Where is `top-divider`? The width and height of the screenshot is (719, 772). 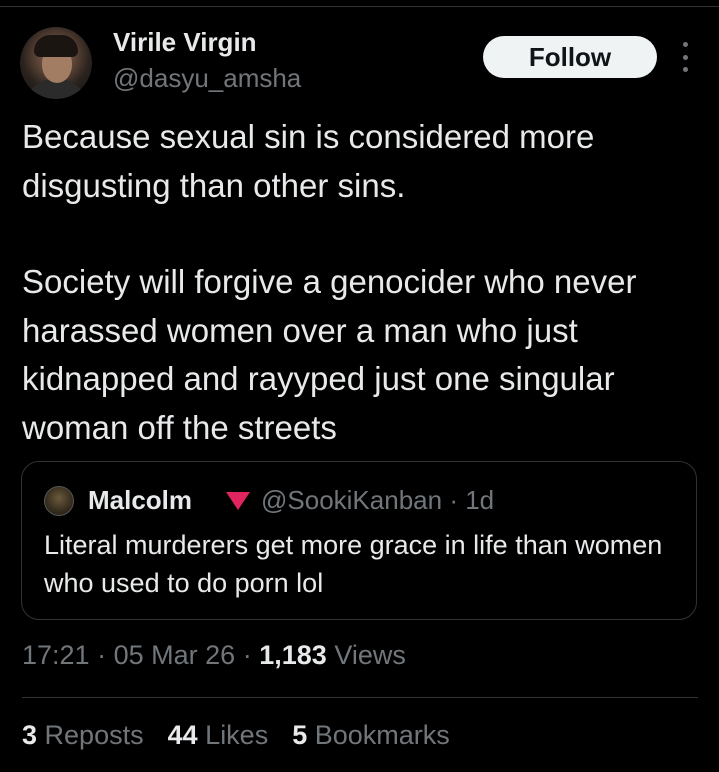 top-divider is located at coordinates (359, 6).